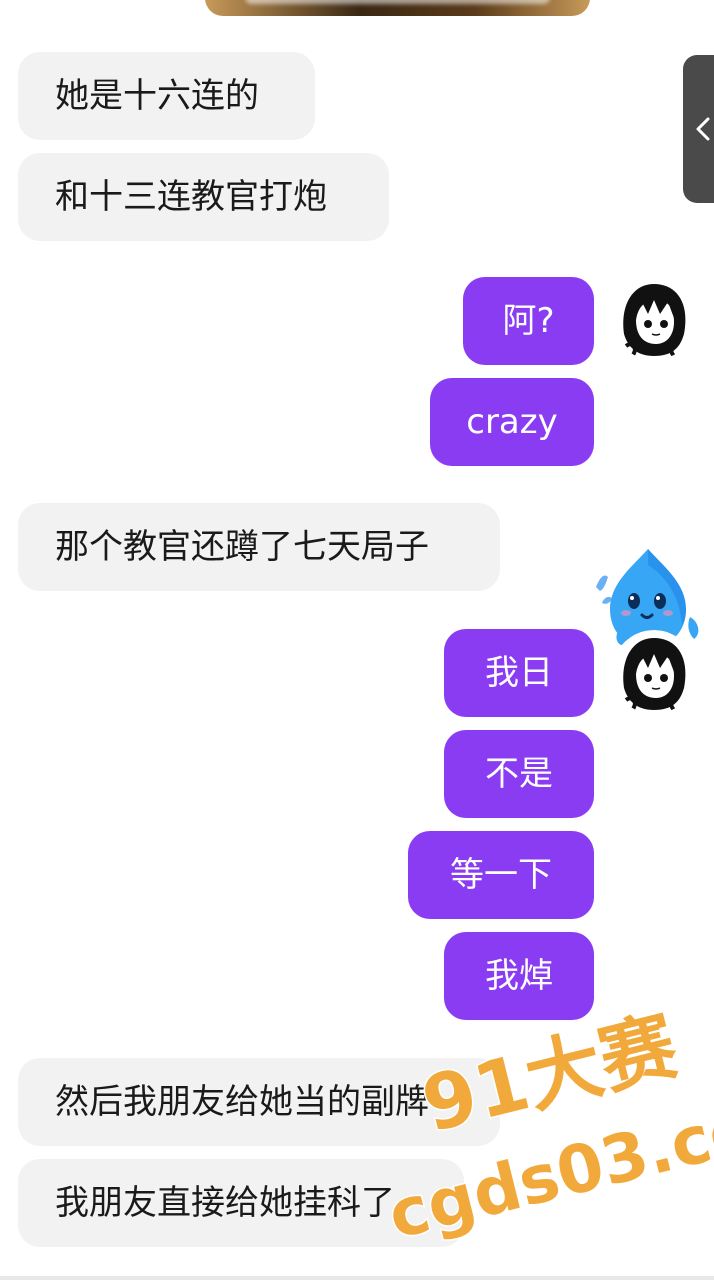 The width and height of the screenshot is (714, 1280). What do you see at coordinates (357, 1278) in the screenshot?
I see `bottom-divider` at bounding box center [357, 1278].